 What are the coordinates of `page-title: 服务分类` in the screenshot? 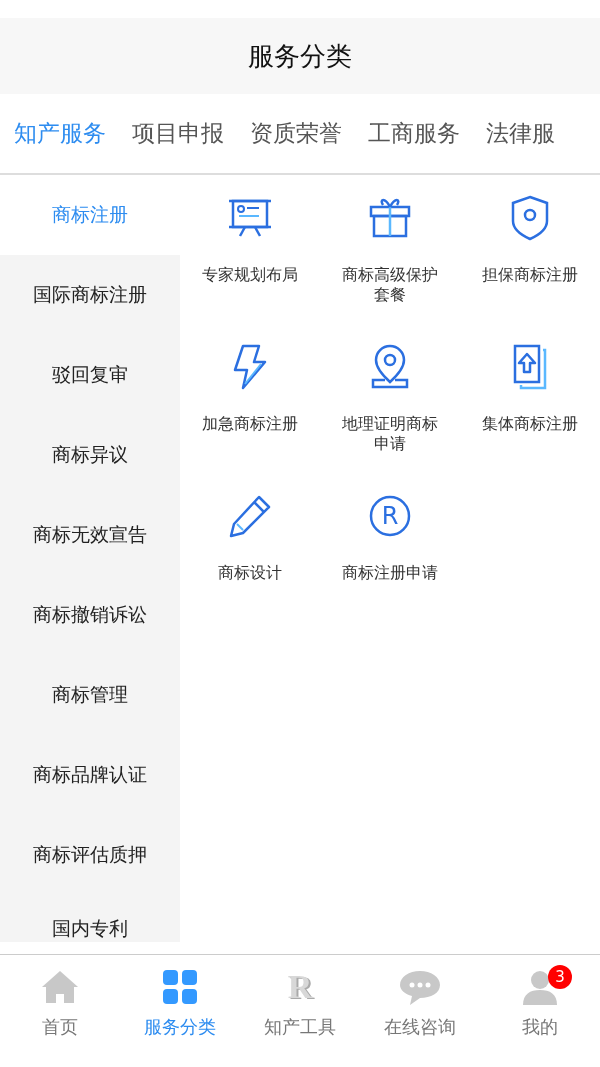 It's located at (300, 56).